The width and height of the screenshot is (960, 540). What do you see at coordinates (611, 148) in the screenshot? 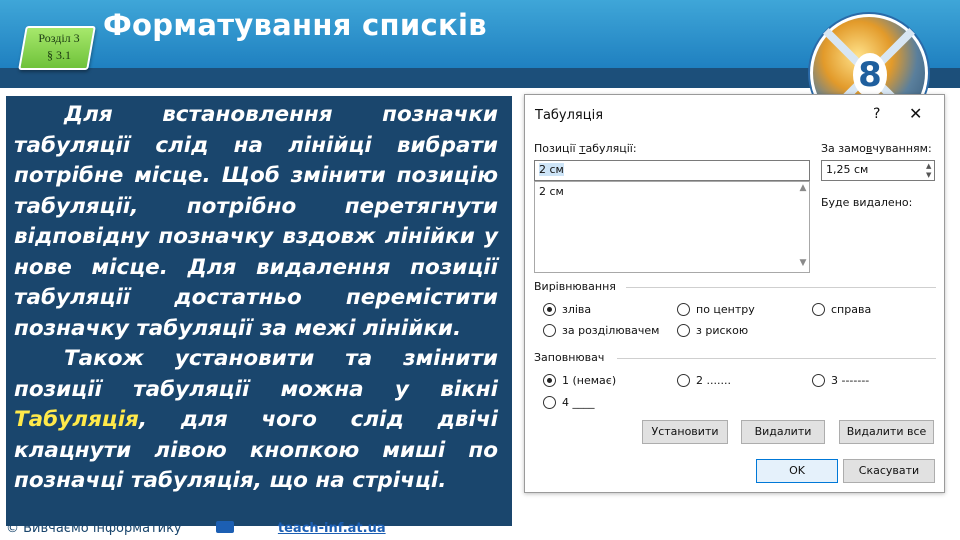
I see `label-part: абуляції:` at bounding box center [611, 148].